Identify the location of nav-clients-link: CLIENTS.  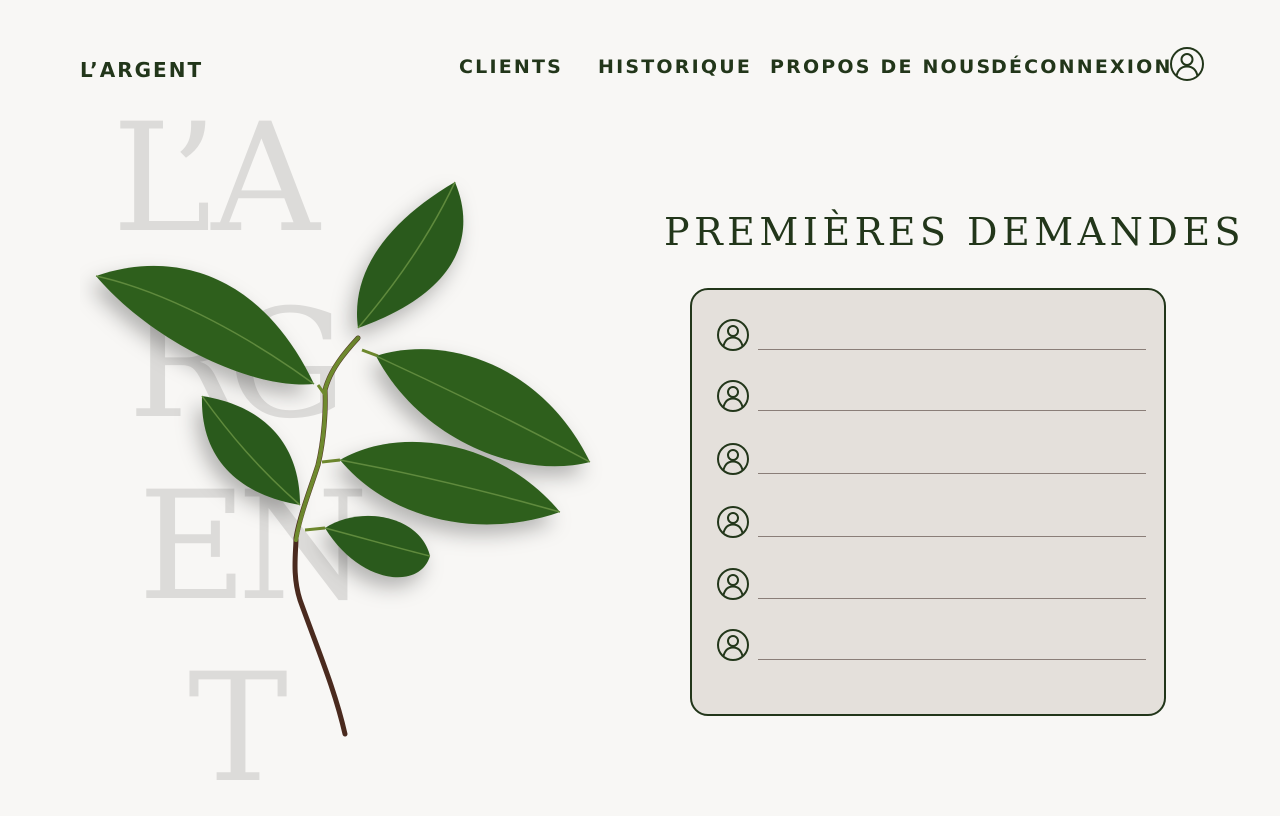
(511, 67).